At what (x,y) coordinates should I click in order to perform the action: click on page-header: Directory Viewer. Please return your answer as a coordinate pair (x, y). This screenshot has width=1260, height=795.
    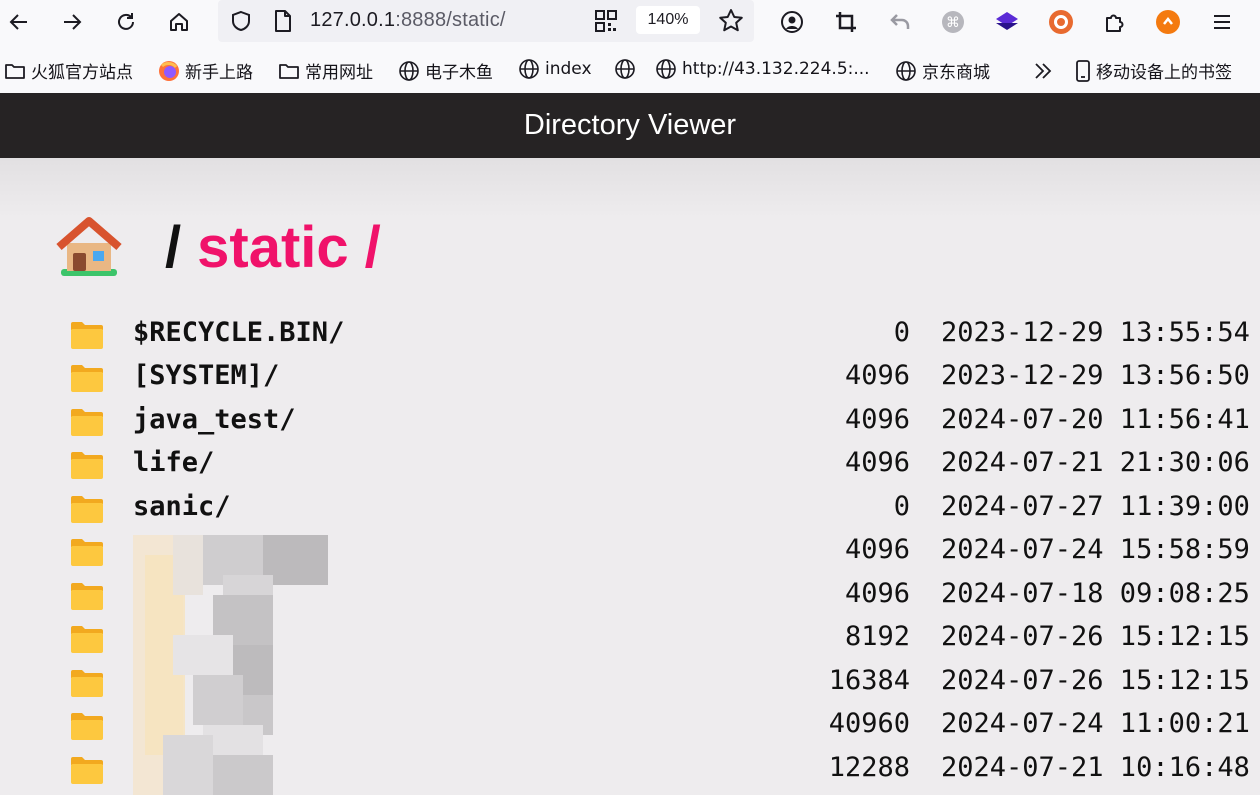
    Looking at the image, I should click on (630, 125).